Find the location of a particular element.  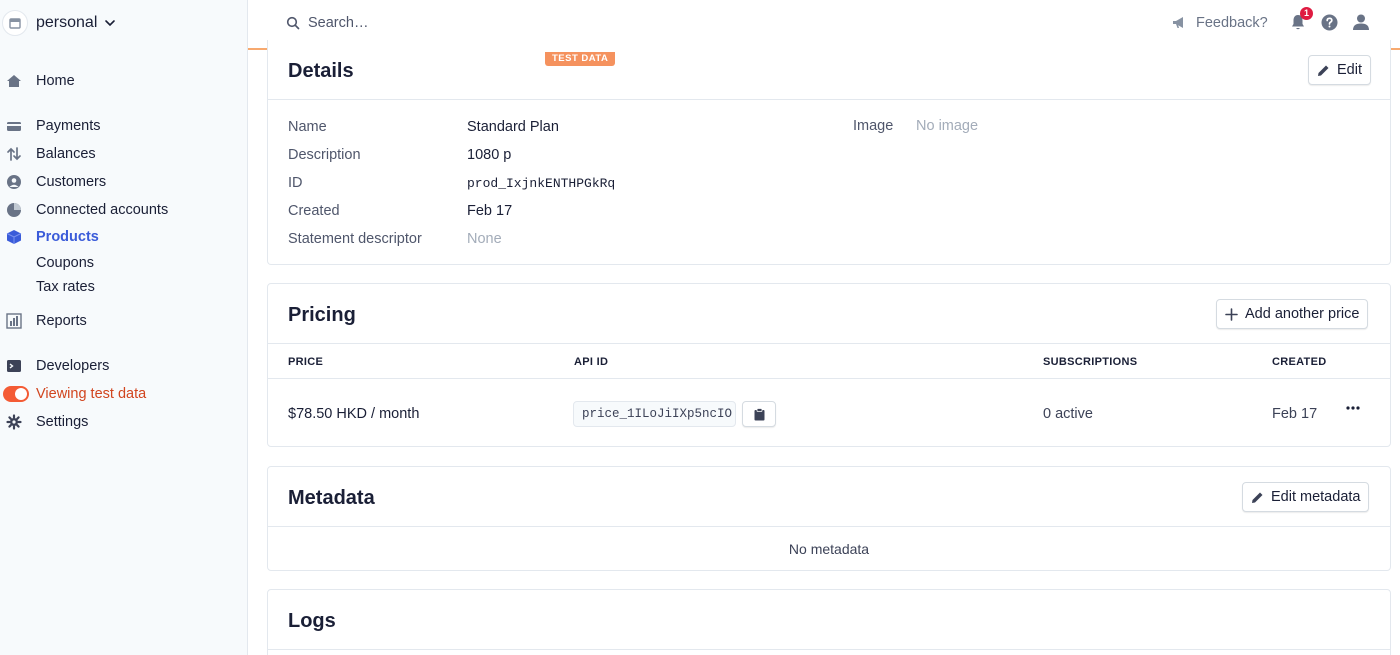

account-switcher: personal is located at coordinates (58, 23).